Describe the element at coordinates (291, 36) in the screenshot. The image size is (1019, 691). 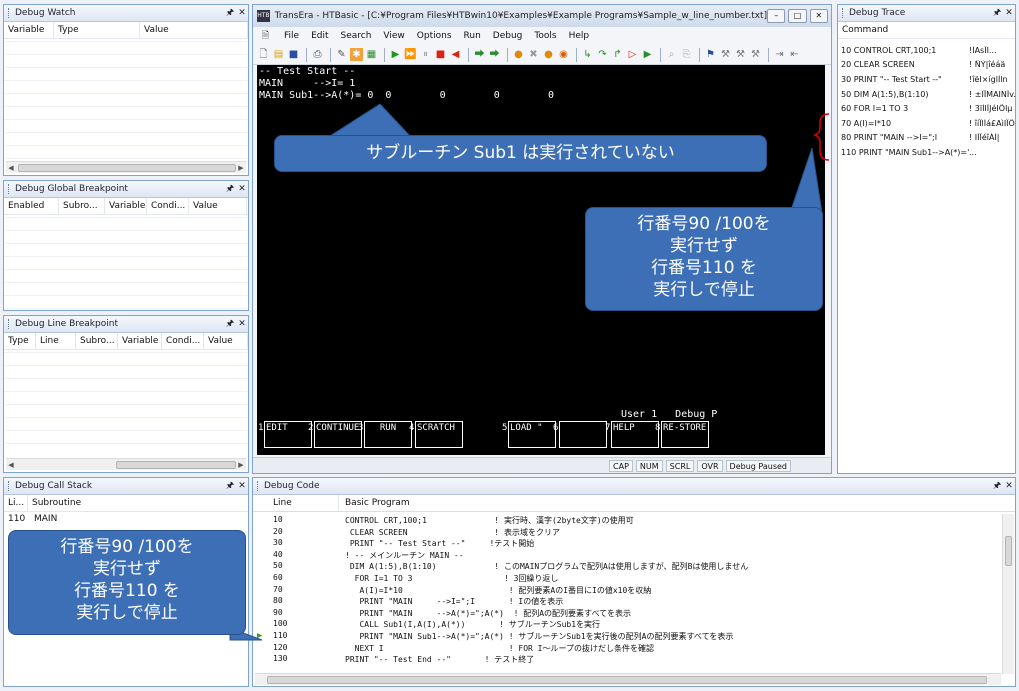
I see `menu-file: File` at that location.